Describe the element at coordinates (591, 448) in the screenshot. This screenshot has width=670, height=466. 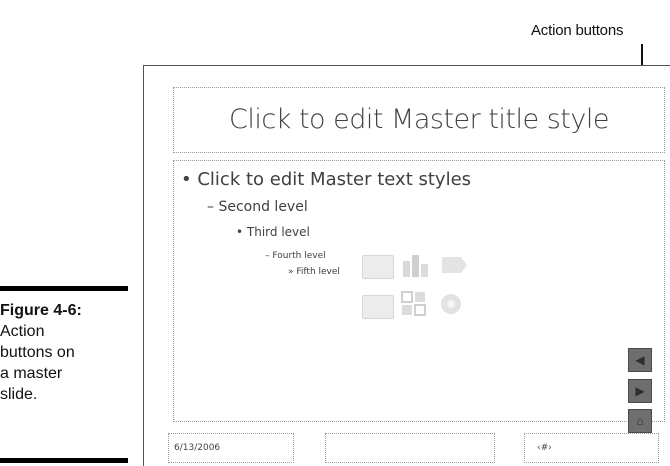
I see `footer-slide-number-placeholder: ‹#›` at that location.